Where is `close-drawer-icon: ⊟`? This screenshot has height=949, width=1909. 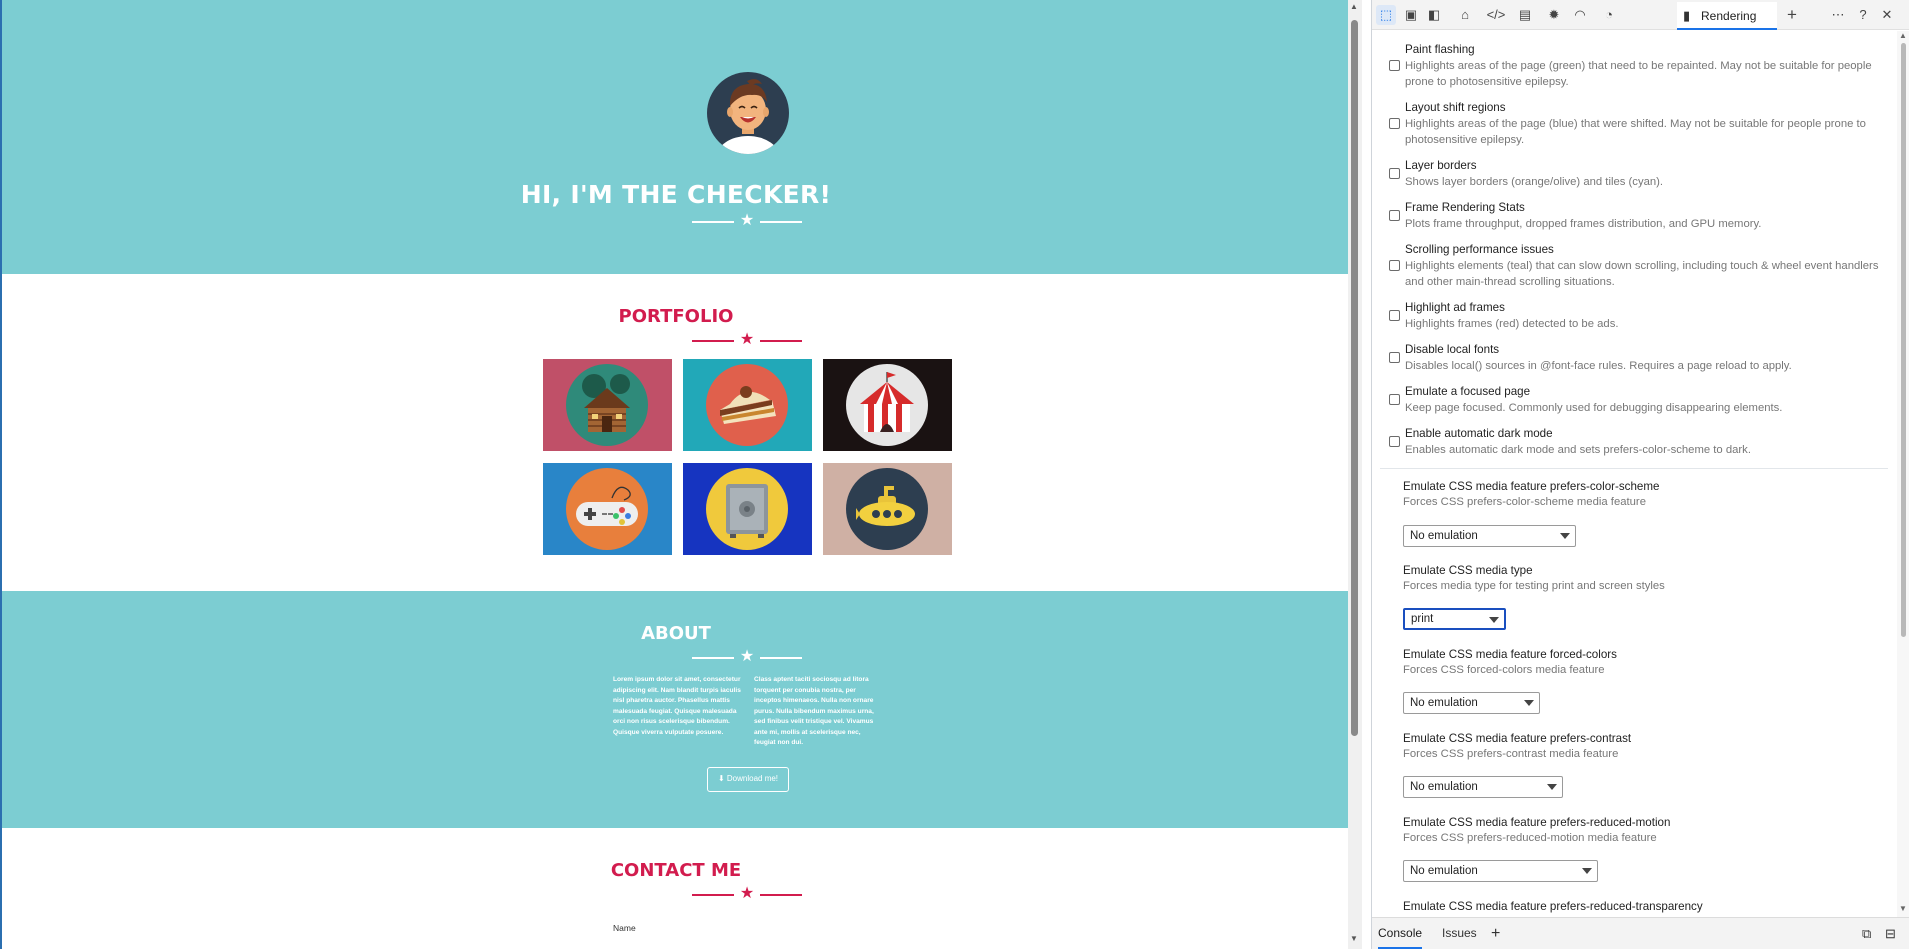 close-drawer-icon: ⊟ is located at coordinates (1890, 933).